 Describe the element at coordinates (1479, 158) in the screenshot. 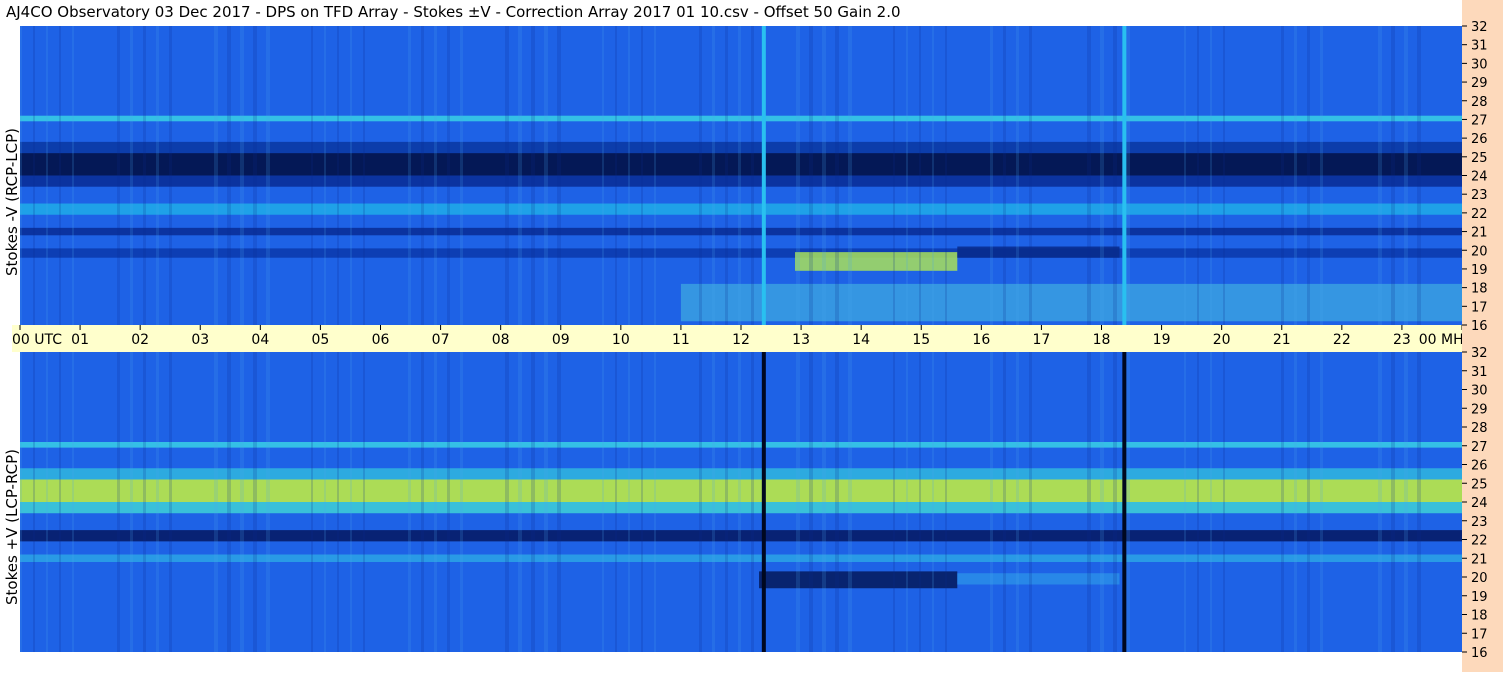

I see `frequency-tick-label: 25` at that location.